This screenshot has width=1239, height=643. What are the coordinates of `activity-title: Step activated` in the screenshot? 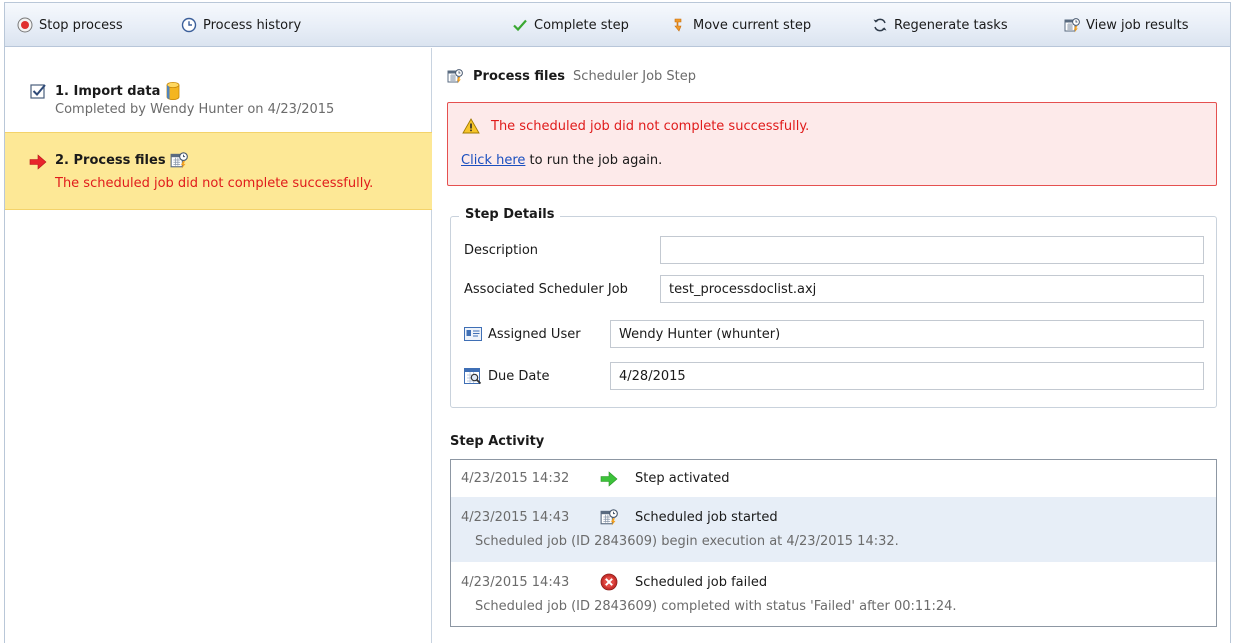 It's located at (682, 478).